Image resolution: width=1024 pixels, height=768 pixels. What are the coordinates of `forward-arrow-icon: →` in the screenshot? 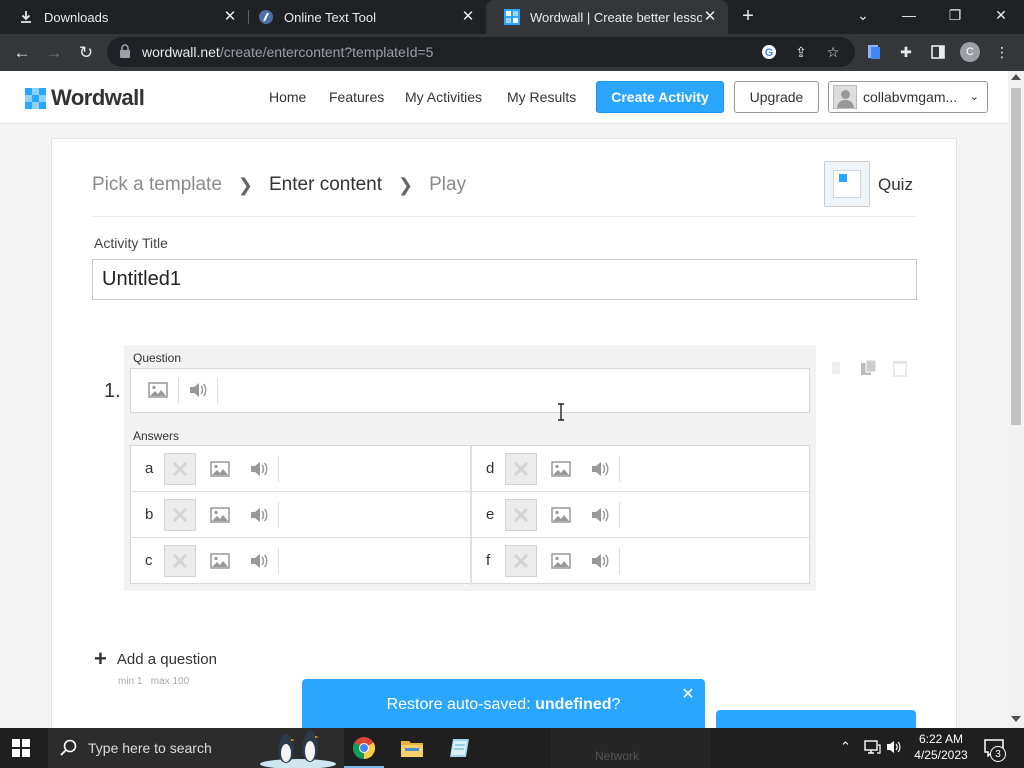 It's located at (54, 53).